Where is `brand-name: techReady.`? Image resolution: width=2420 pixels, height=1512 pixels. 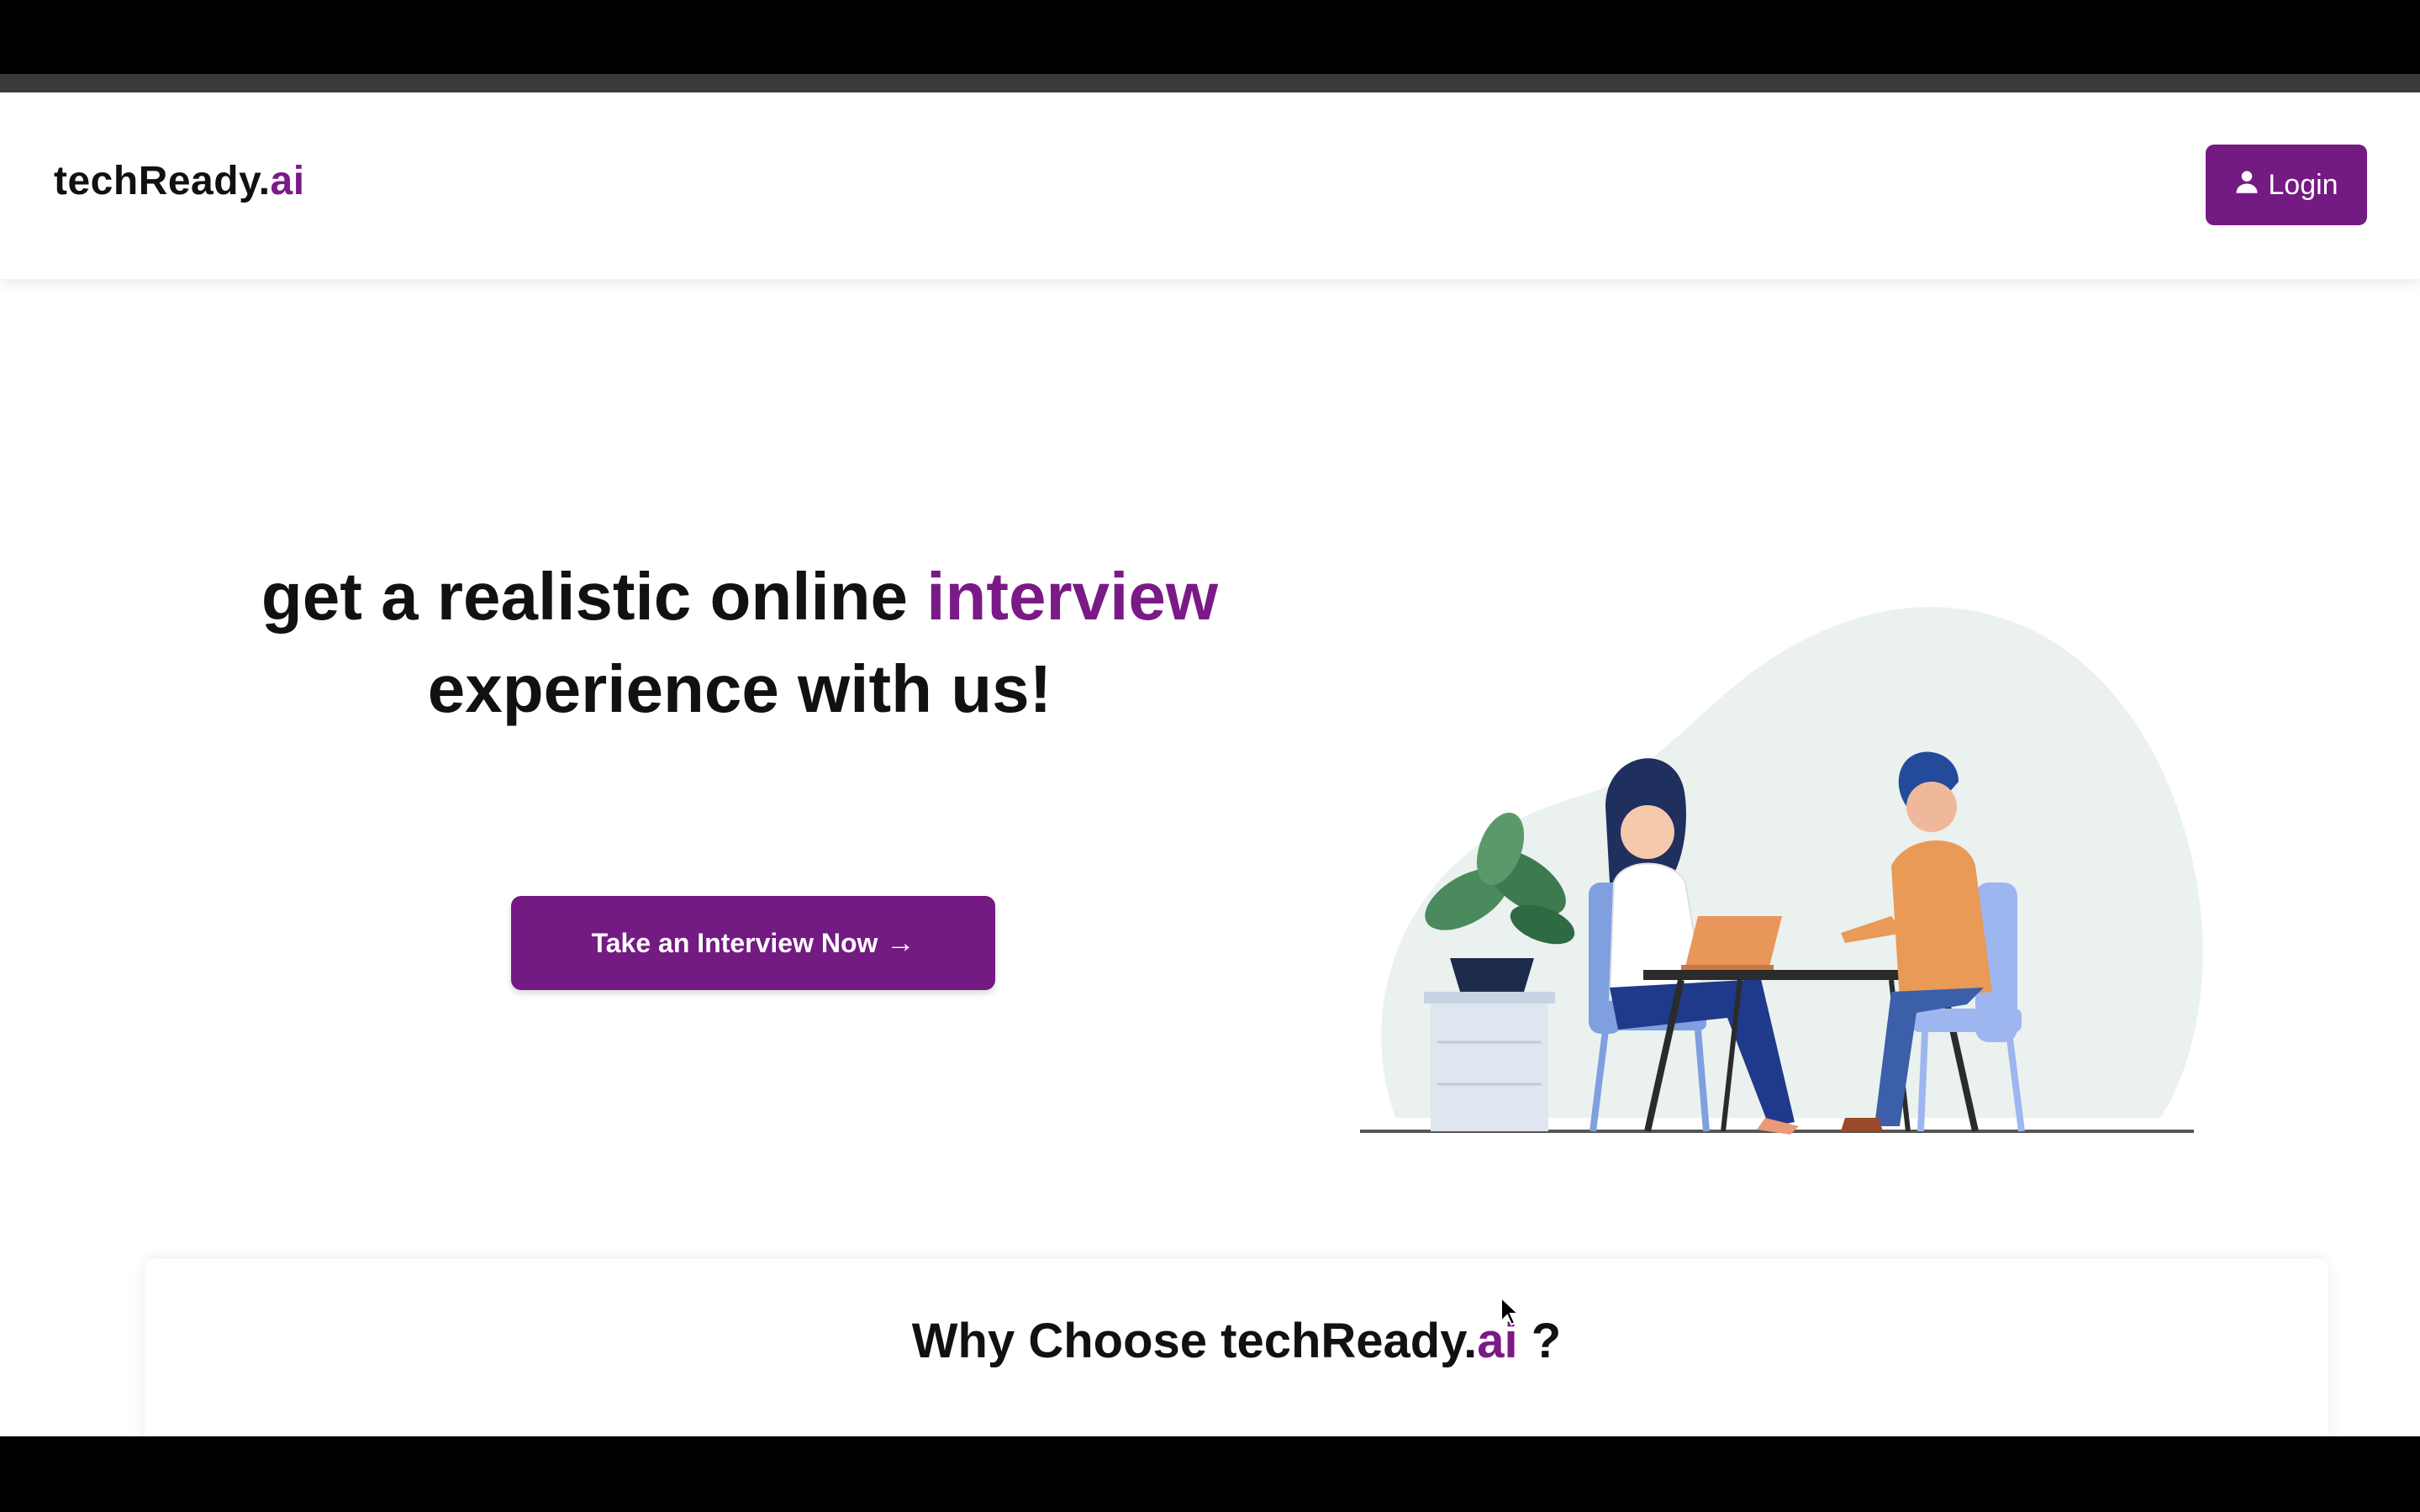
brand-name: techReady. is located at coordinates (162, 181).